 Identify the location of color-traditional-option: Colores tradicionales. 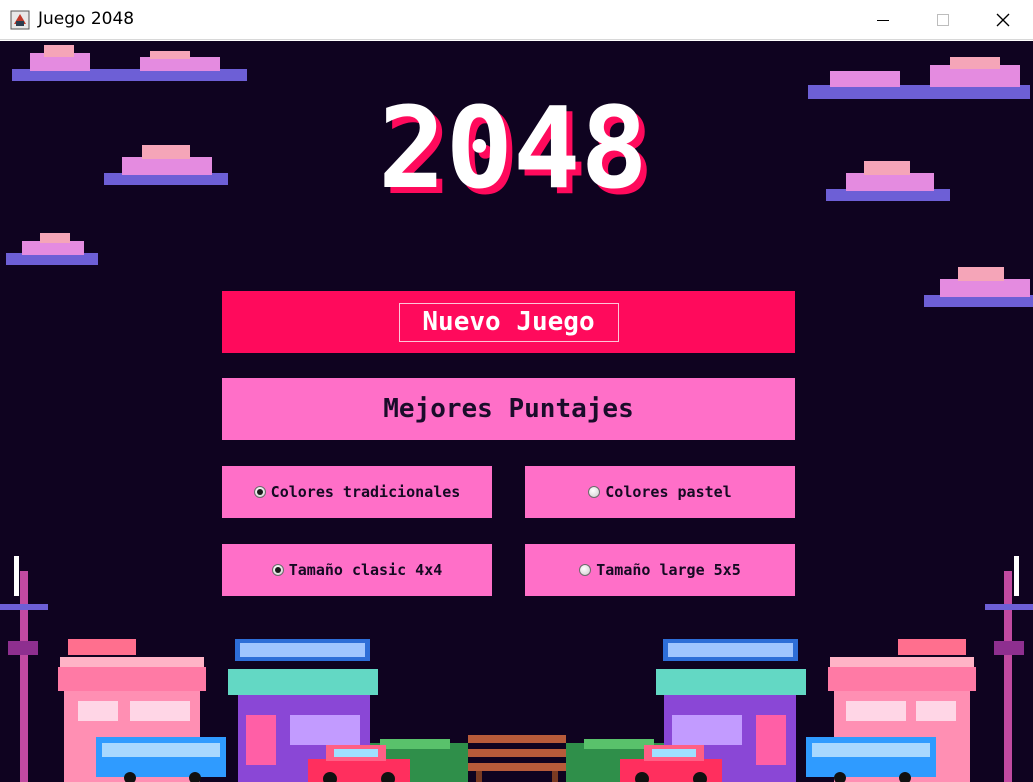
(357, 492).